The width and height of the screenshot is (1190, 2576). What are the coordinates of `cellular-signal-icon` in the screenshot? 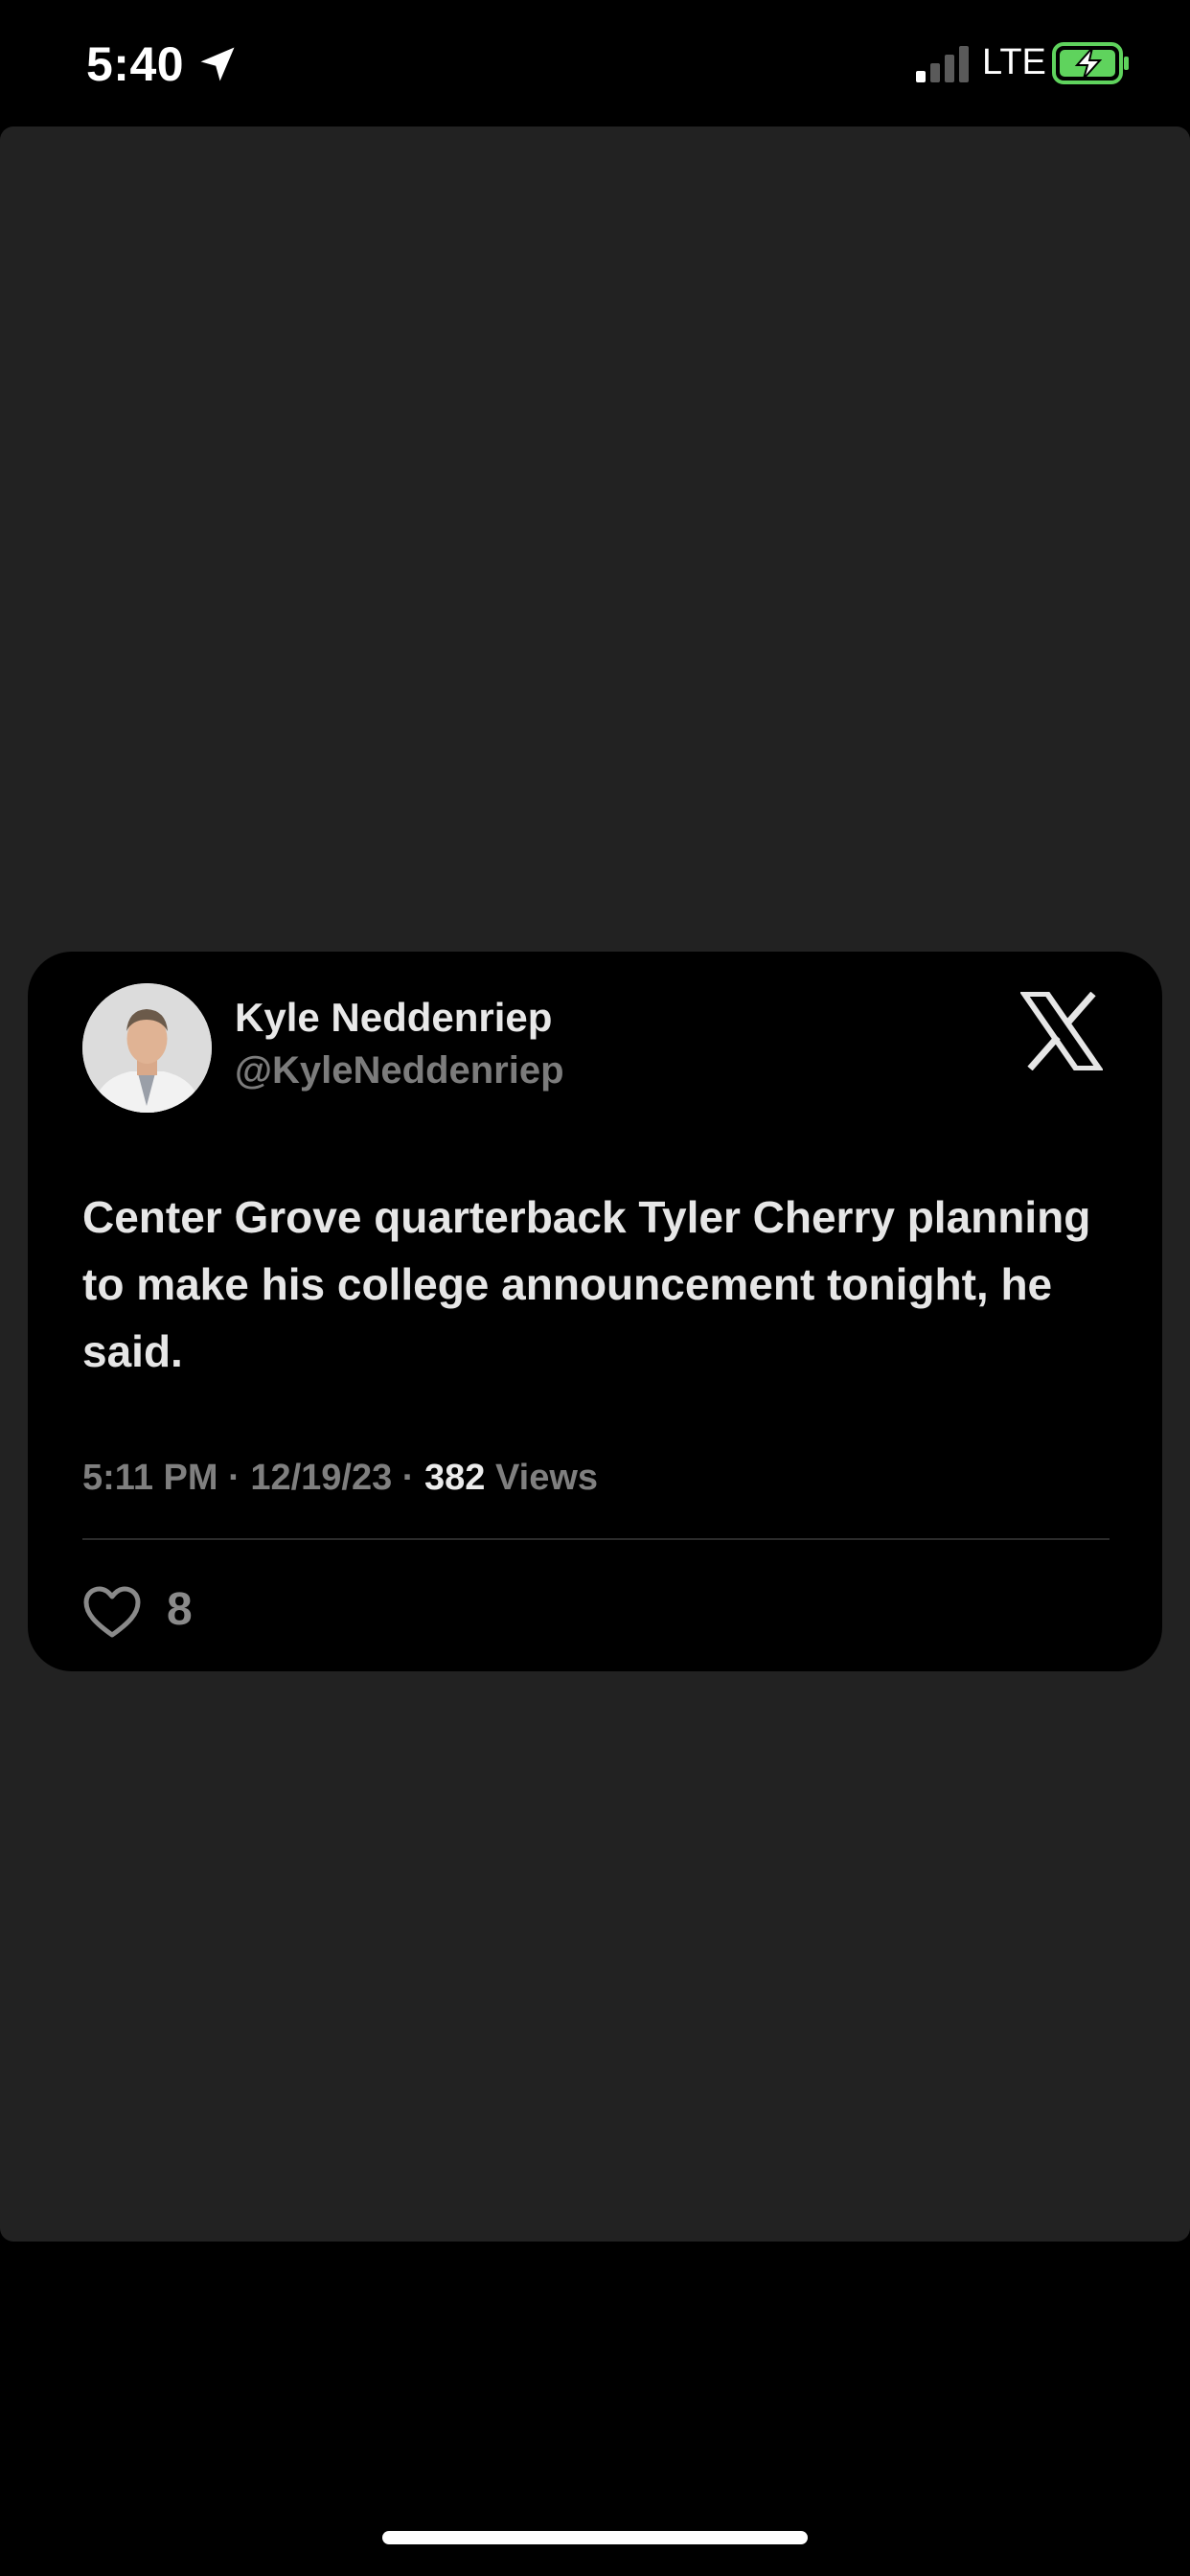 It's located at (943, 64).